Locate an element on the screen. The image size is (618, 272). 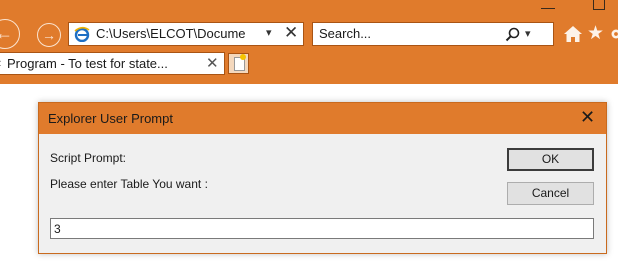
search-icon is located at coordinates (513, 35).